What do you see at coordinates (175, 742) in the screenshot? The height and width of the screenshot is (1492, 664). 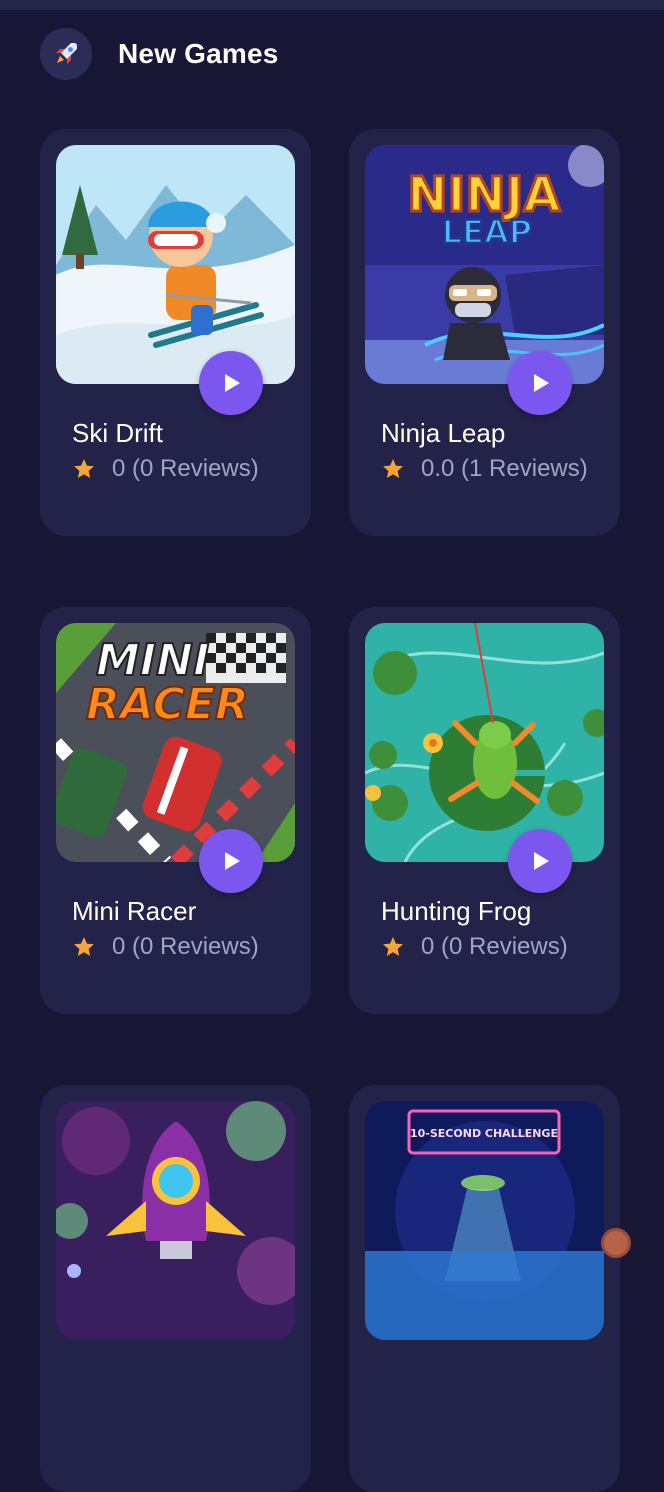 I see `game-thumbnail: MINI RACER` at bounding box center [175, 742].